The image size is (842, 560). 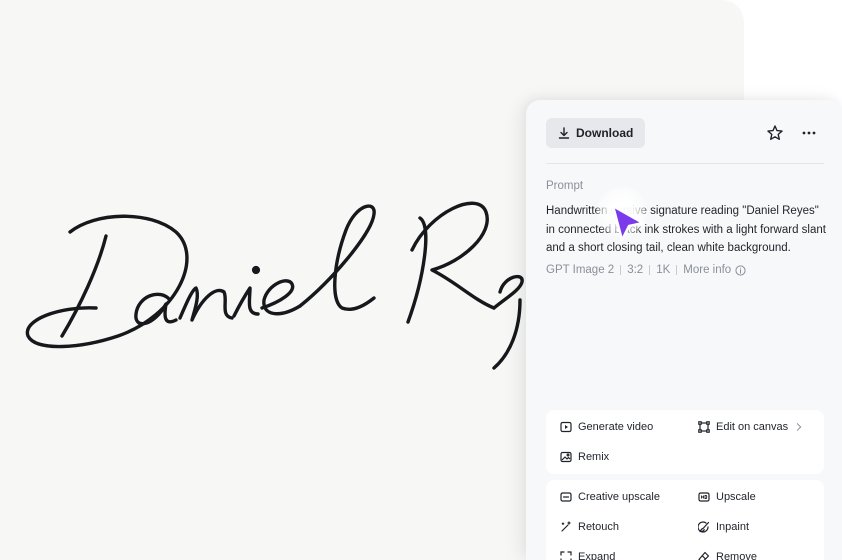 I want to click on retouch-button: Retouch, so click(x=589, y=527).